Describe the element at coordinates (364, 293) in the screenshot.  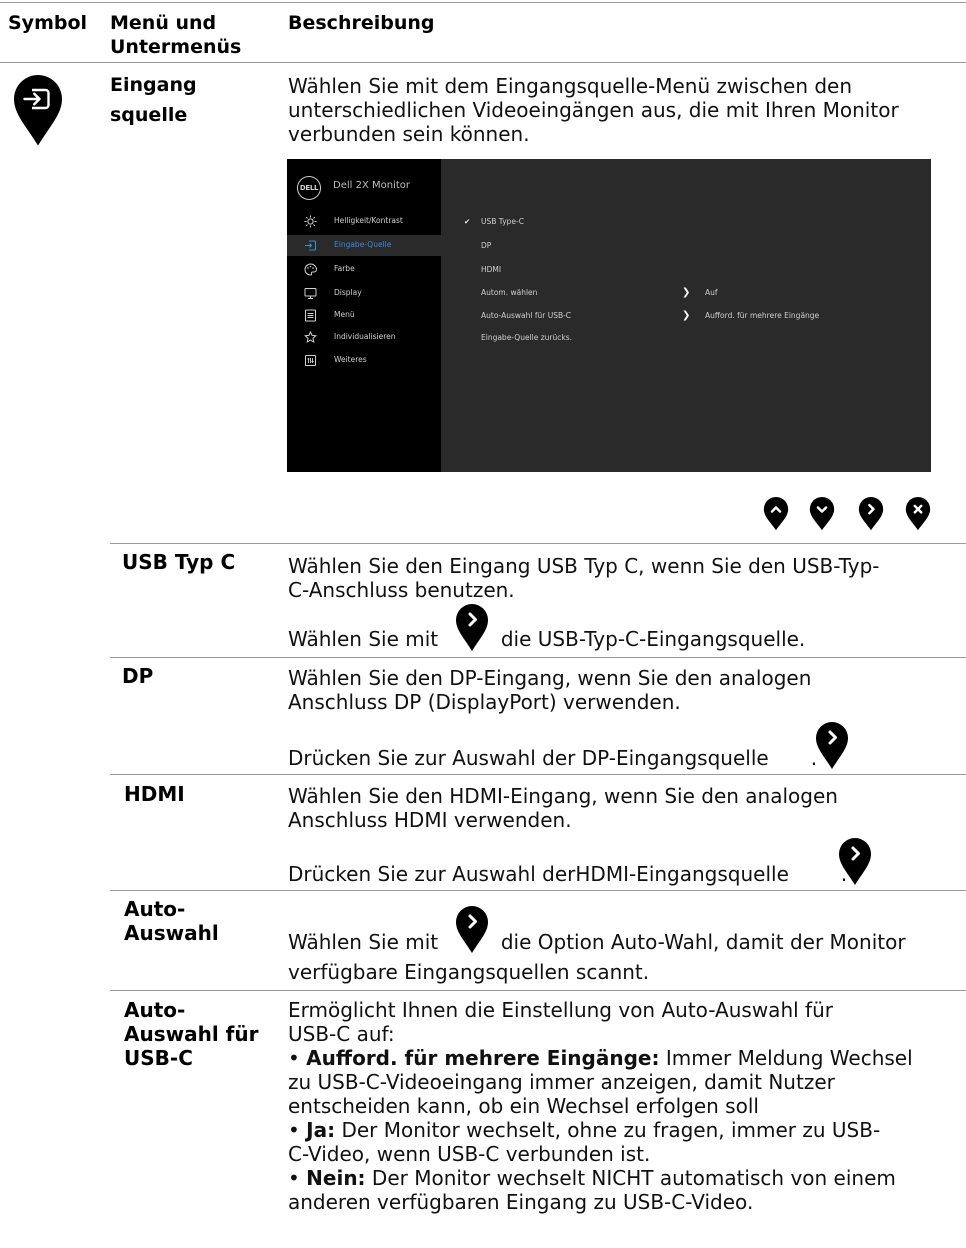
I see `osd-item-display: Display` at that location.